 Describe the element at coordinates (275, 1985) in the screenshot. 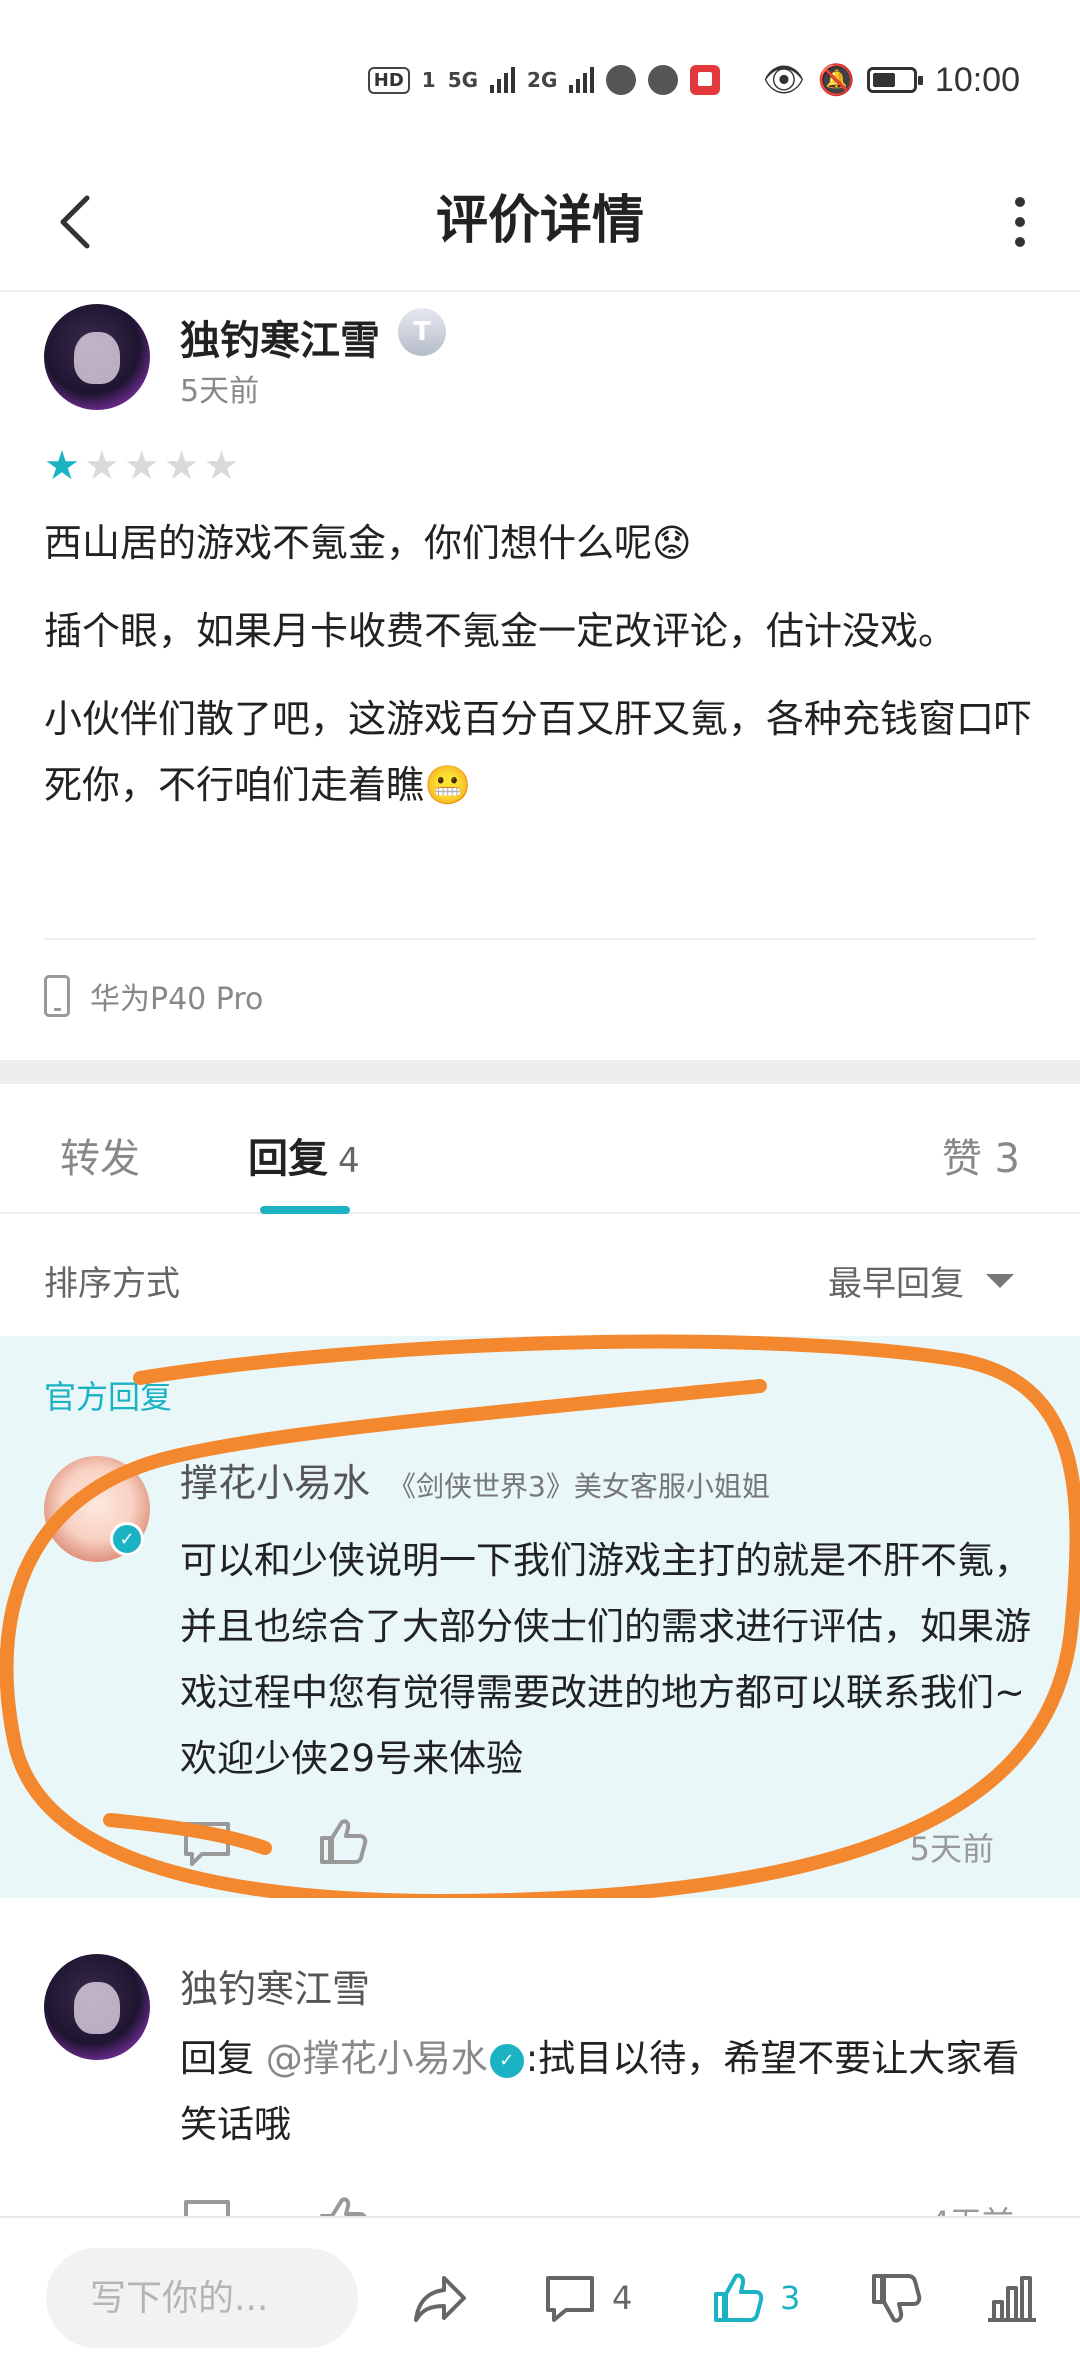

I see `reply-author: 独钓寒江雪` at that location.